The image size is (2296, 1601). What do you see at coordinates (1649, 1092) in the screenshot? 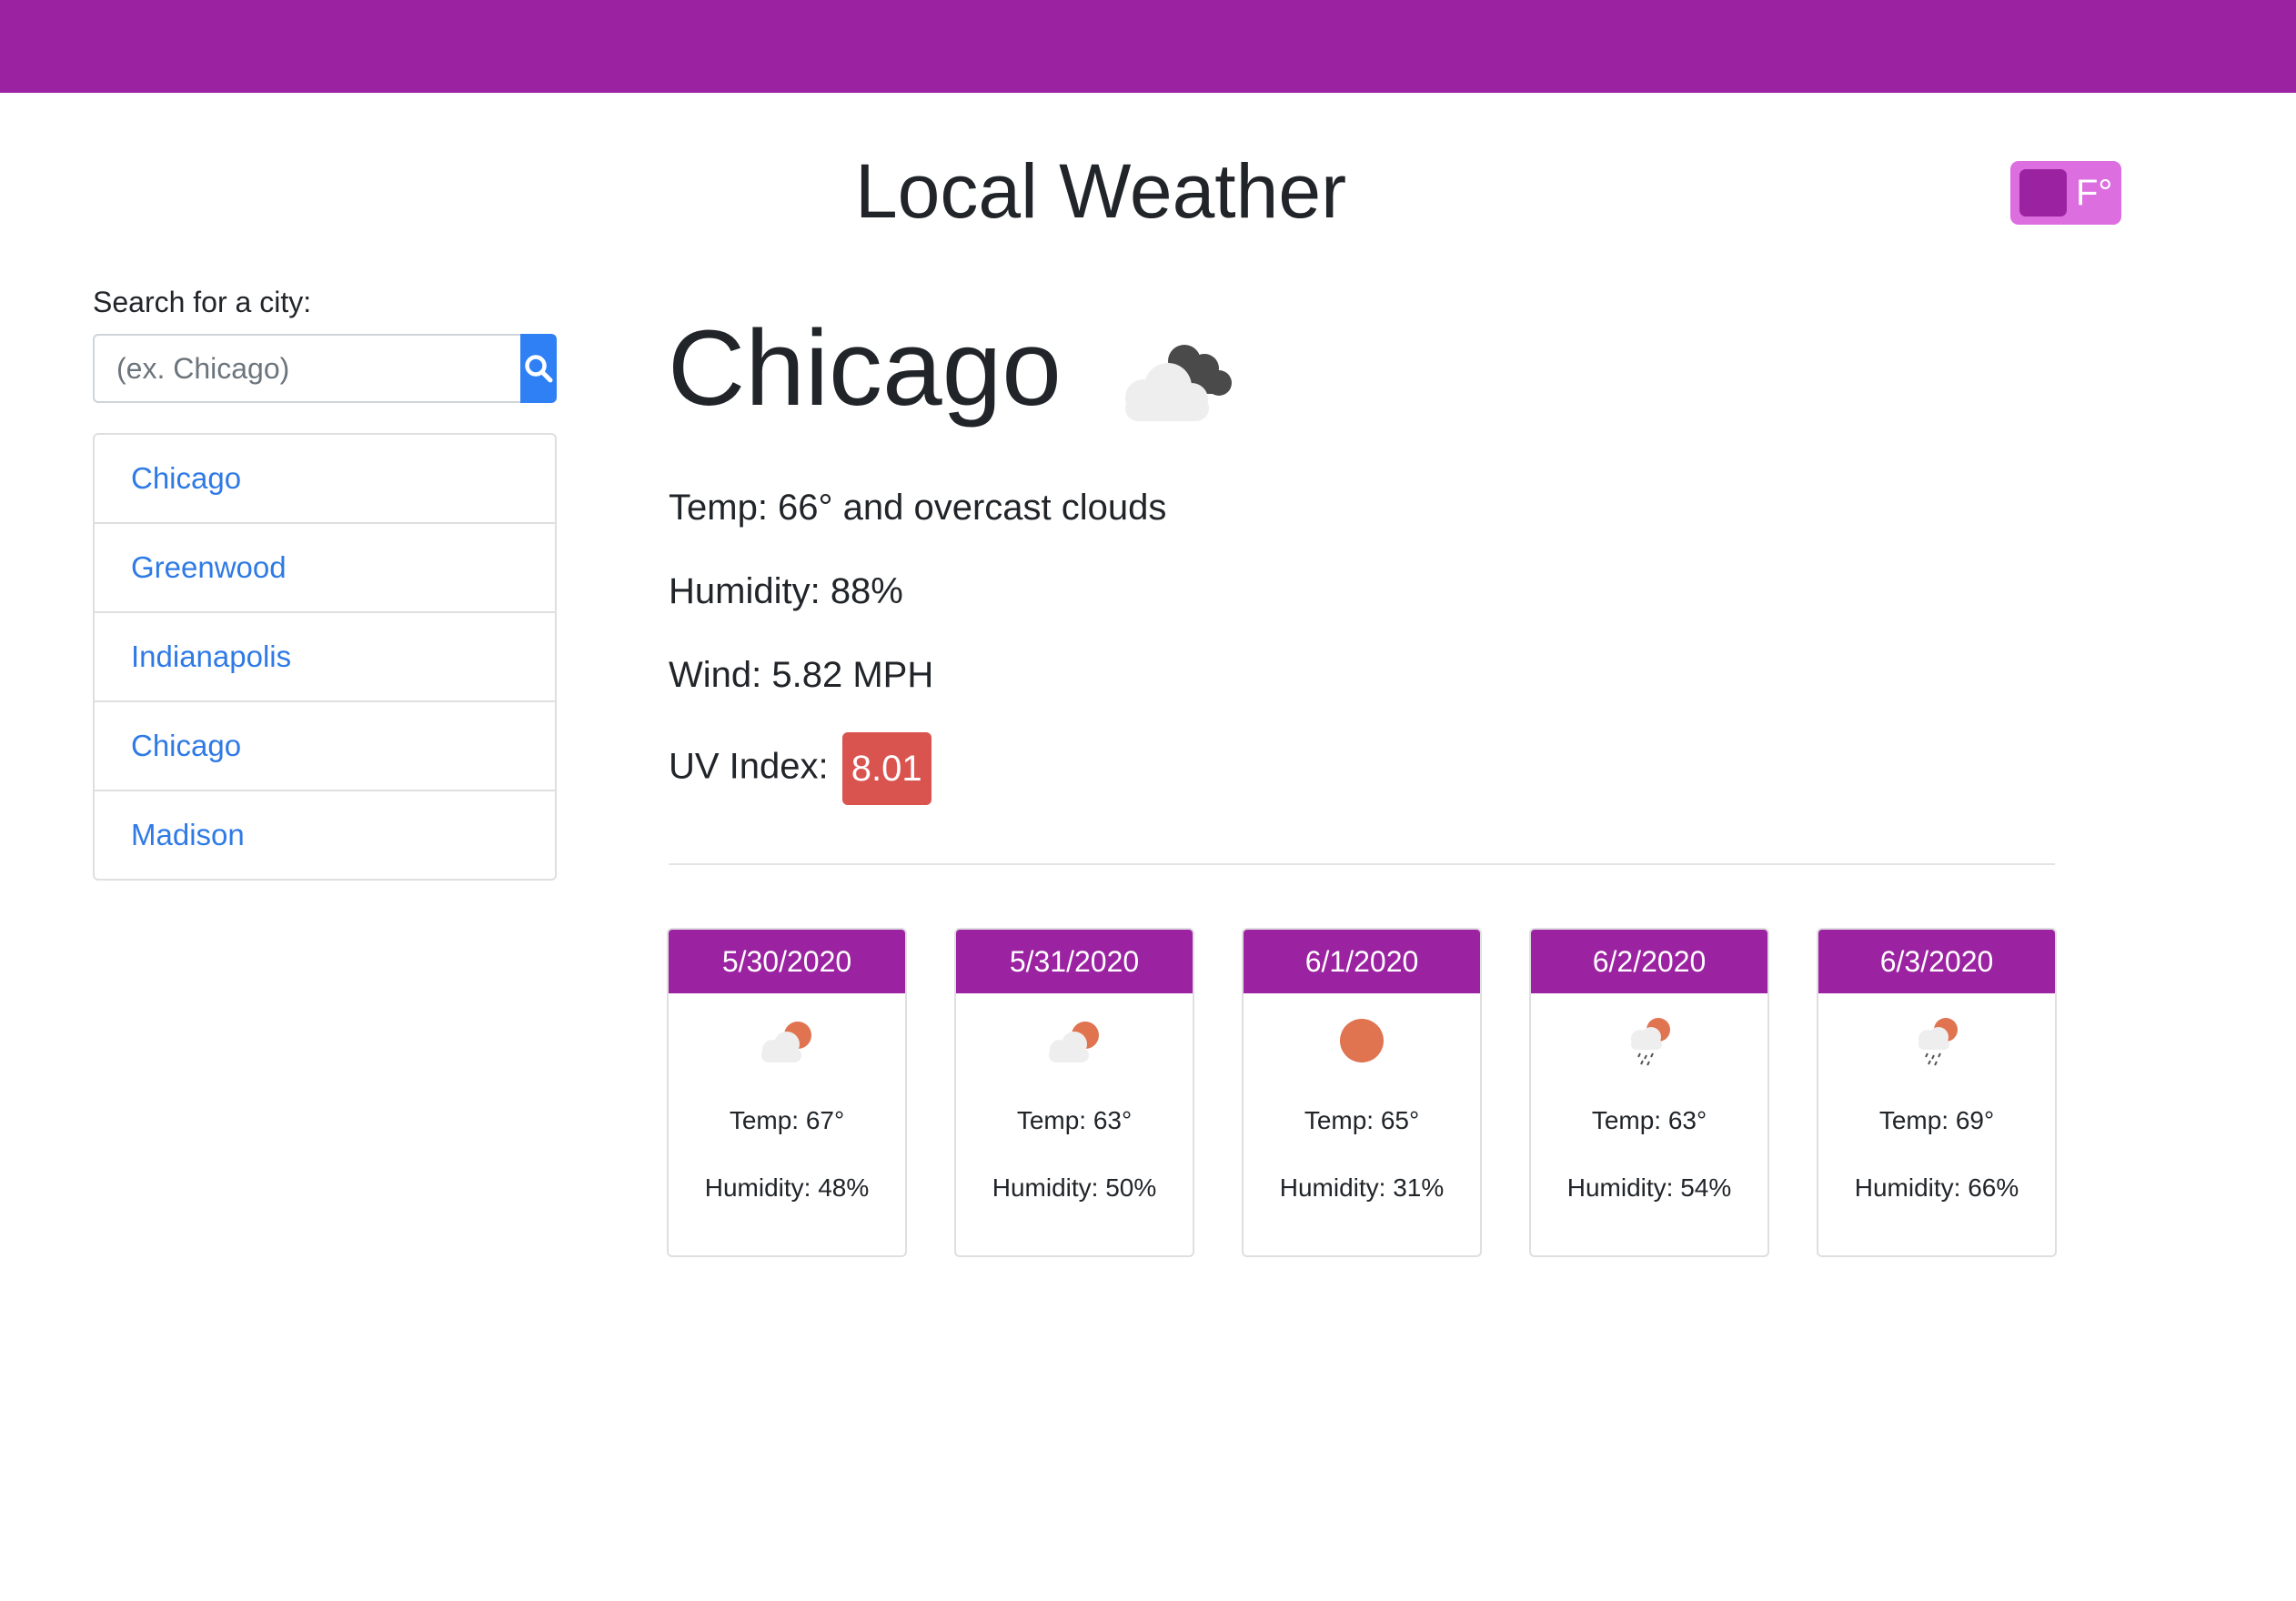
I see `forecast-card: 6/2/2020 Temp: 63° Humidity: 54%` at bounding box center [1649, 1092].